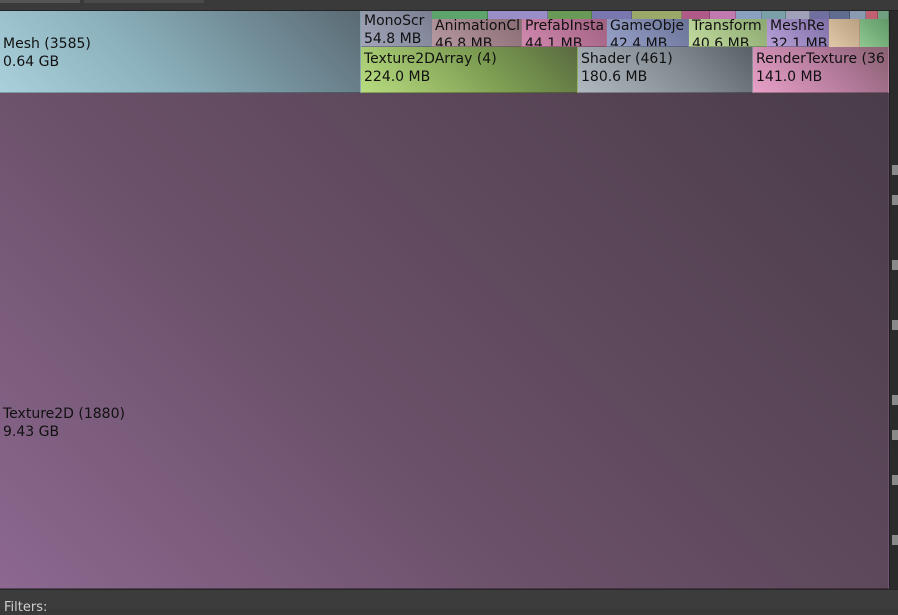 The width and height of the screenshot is (898, 615). Describe the element at coordinates (464, 41) in the screenshot. I see `cell-size: 46.8 MB` at that location.